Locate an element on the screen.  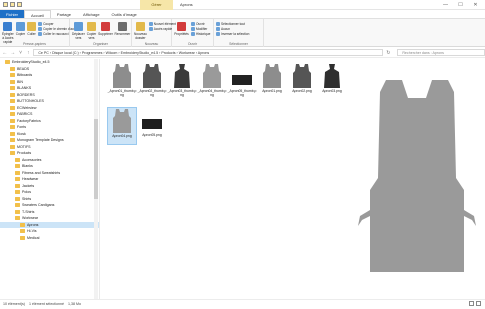
file-item: Apron03.png is located at coordinates (332, 82).